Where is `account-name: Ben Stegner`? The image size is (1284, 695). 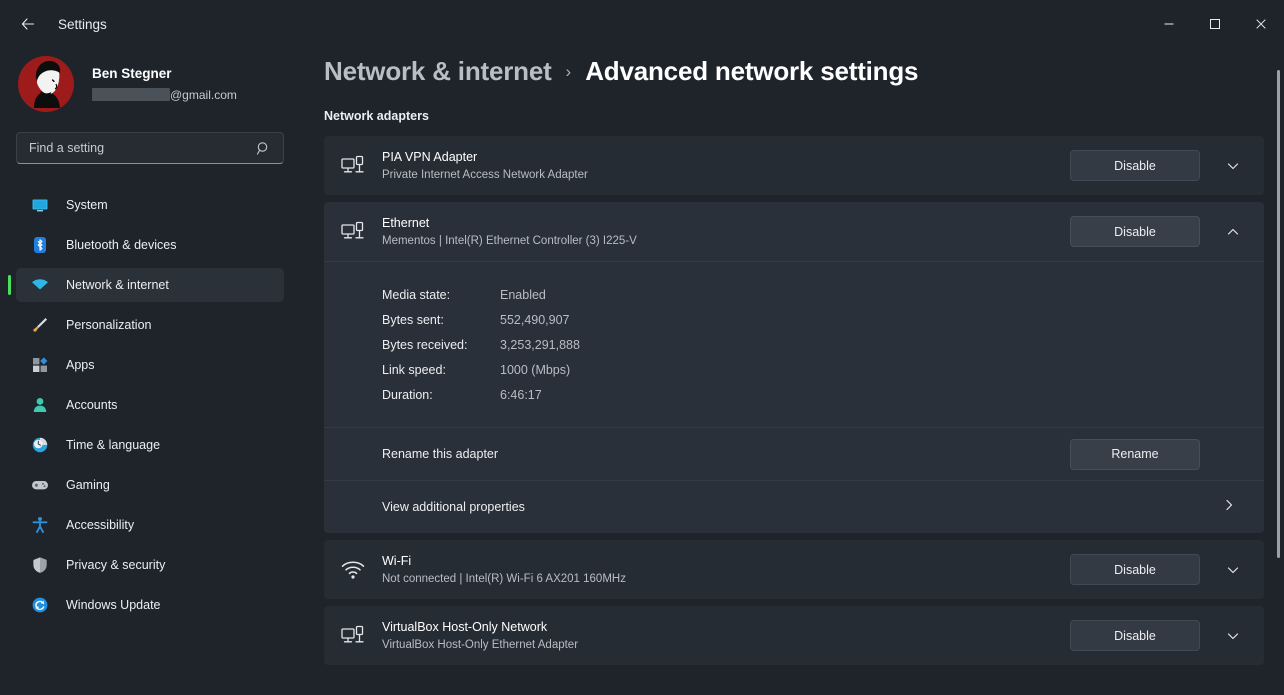 account-name: Ben Stegner is located at coordinates (132, 73).